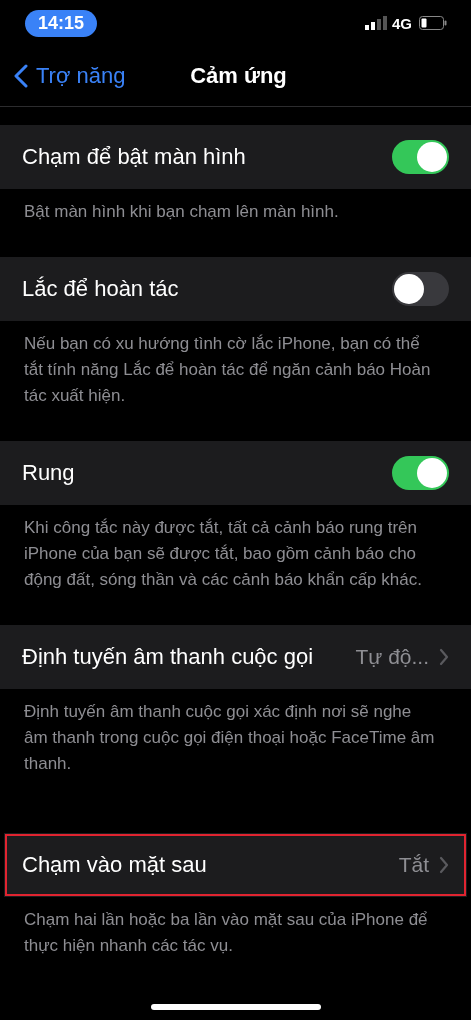 This screenshot has width=471, height=1020. I want to click on row-description: Bật màn hình khi bạn chạm lên màn hình., so click(181, 212).